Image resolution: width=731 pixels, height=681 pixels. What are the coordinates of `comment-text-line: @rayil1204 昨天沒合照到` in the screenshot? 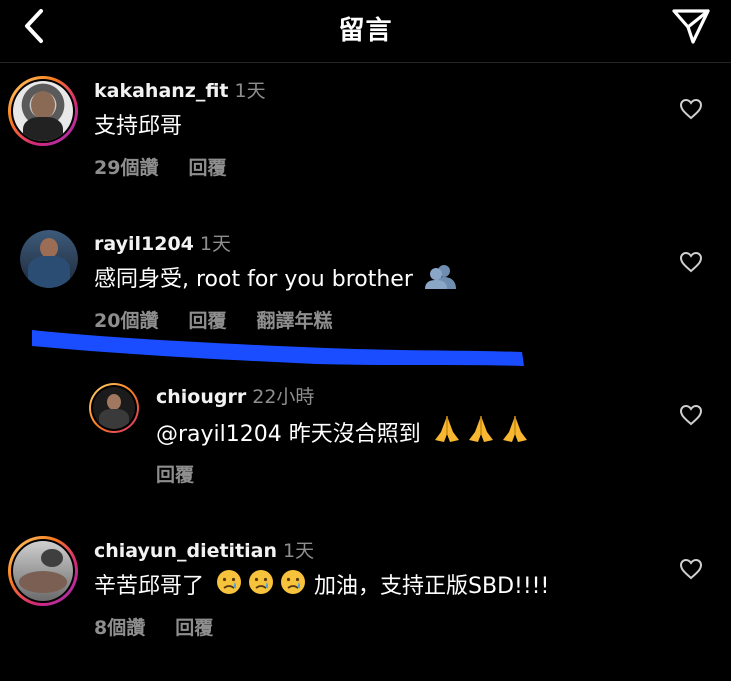 It's located at (343, 431).